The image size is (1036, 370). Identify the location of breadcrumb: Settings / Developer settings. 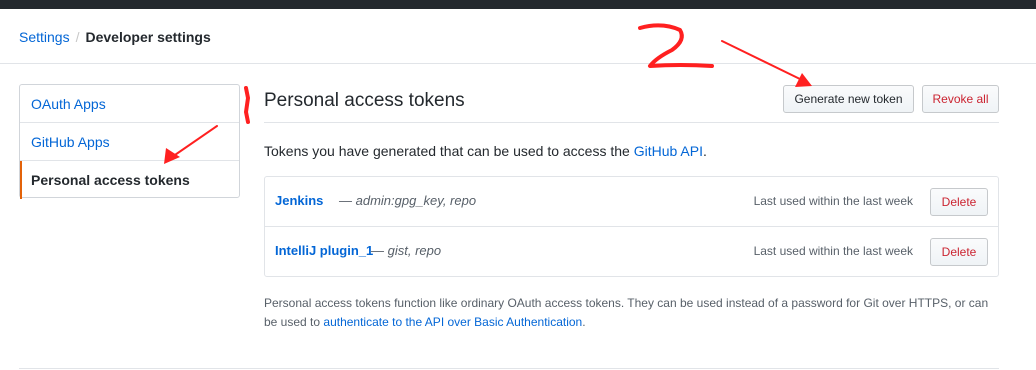
(115, 37).